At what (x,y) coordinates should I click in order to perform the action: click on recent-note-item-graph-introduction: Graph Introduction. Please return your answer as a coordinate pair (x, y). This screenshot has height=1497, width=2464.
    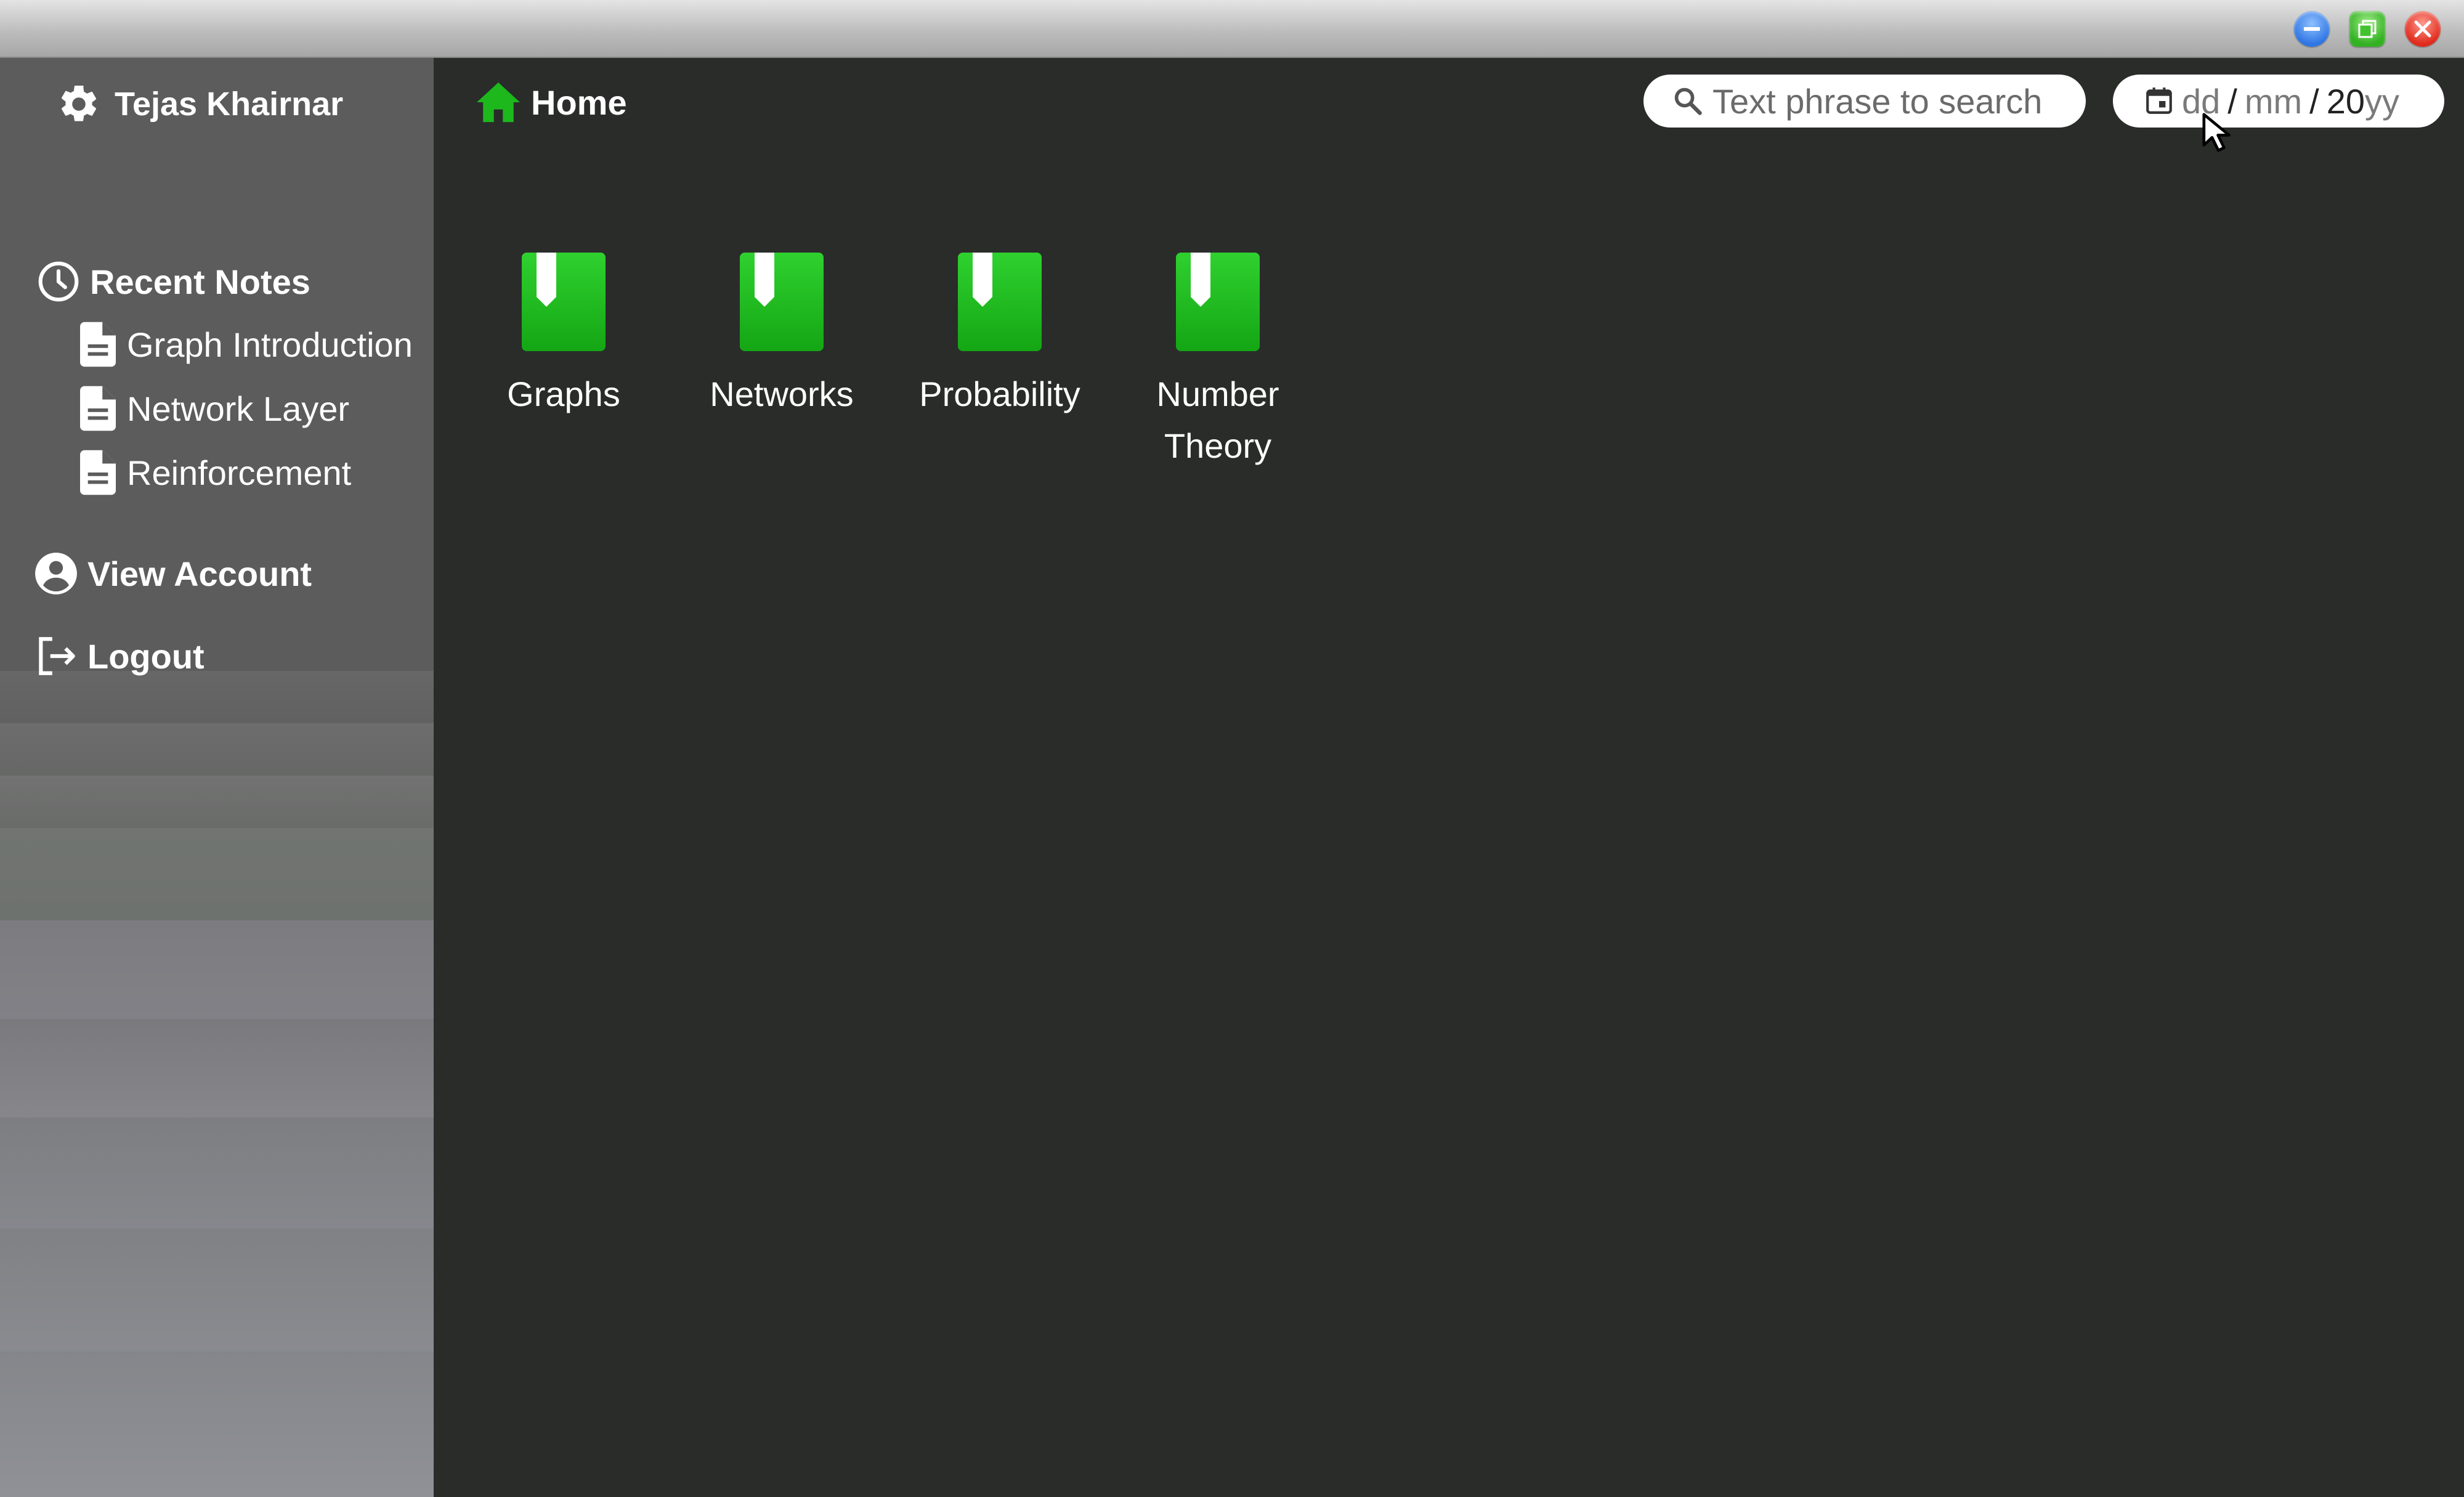
    Looking at the image, I should click on (246, 344).